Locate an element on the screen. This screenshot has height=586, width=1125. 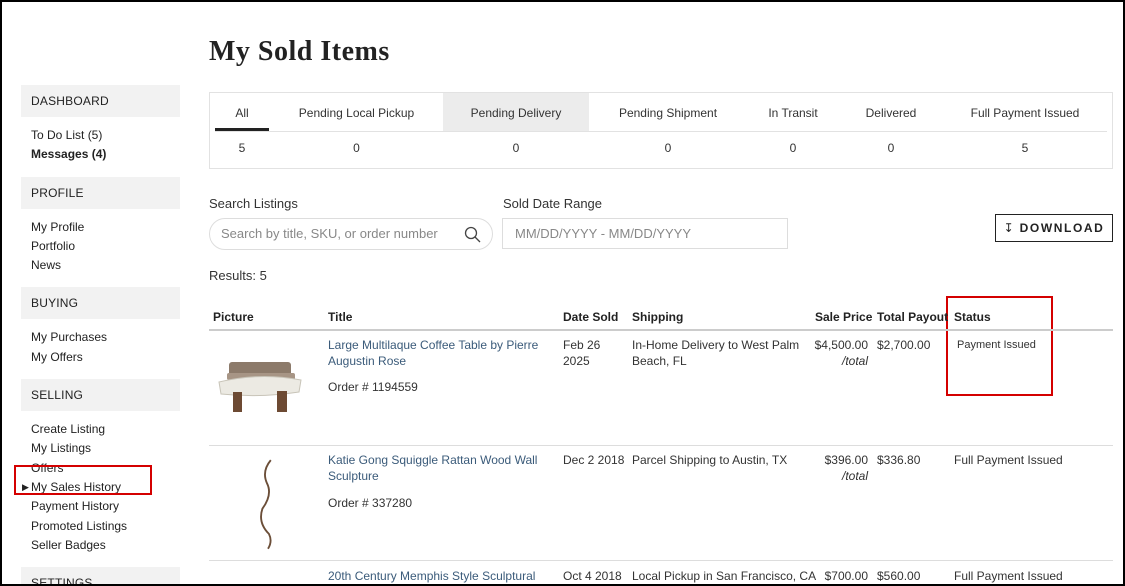
order-number: Order # 1194559 is located at coordinates (373, 387).